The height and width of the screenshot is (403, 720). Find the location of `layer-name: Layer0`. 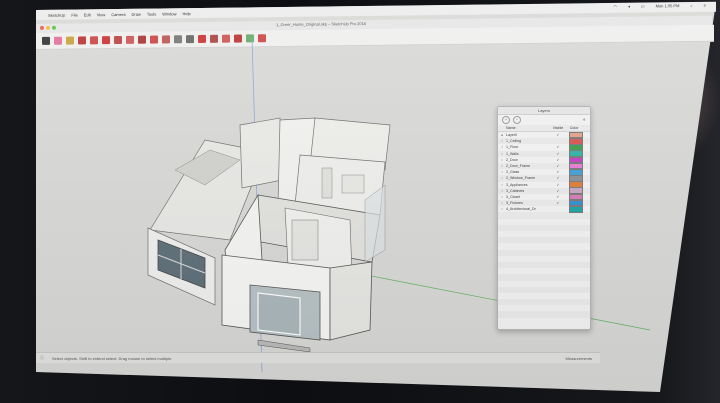

layer-name: Layer0 is located at coordinates (528, 135).